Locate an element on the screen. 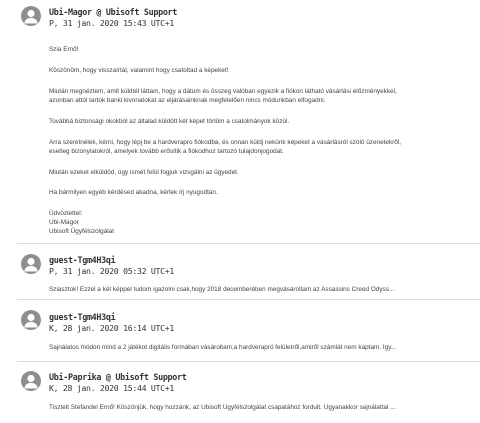 This screenshot has width=480, height=423. body-paragraph: Szia Ernő! is located at coordinates (64, 49).